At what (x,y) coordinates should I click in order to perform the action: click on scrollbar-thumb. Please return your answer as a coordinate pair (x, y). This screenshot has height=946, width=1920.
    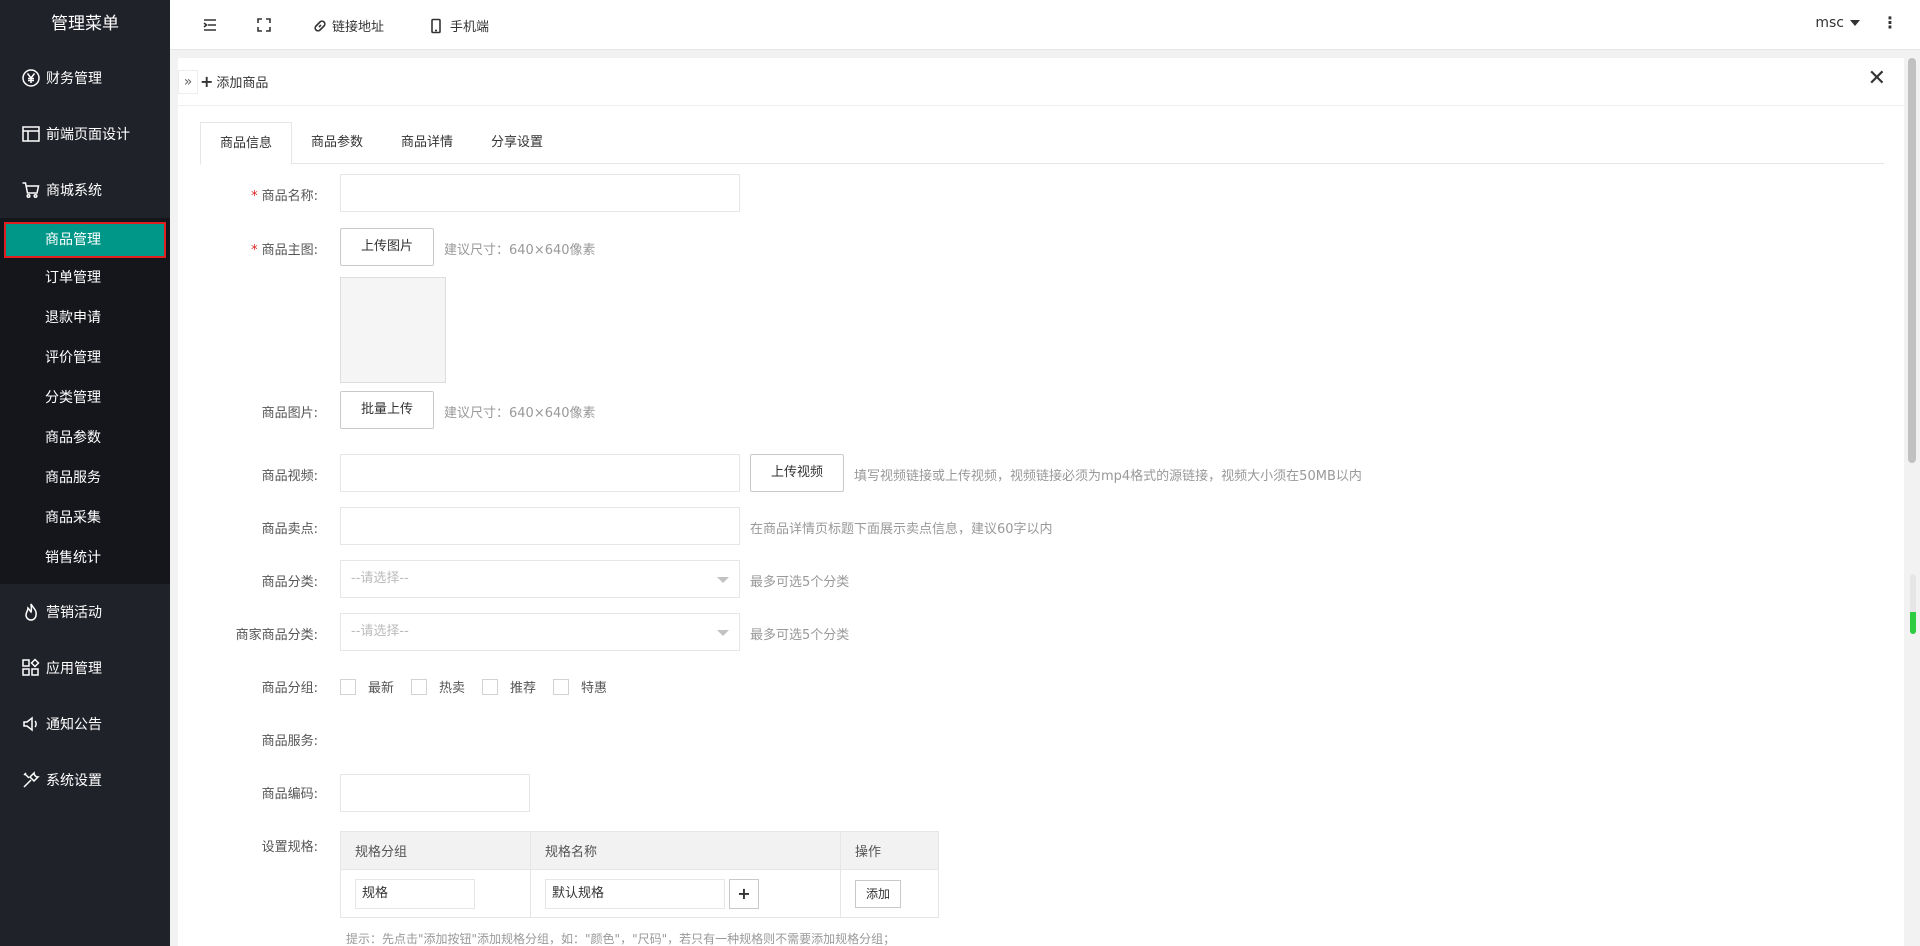
    Looking at the image, I should click on (1912, 260).